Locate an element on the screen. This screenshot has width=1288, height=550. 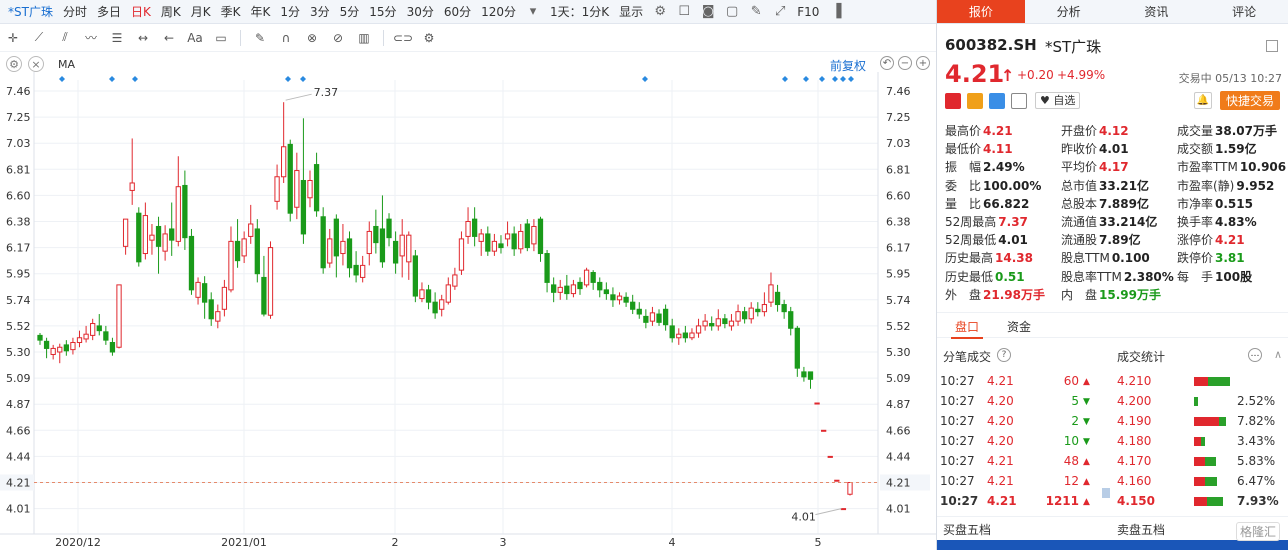
period-tab: 分时 is located at coordinates (75, 11).